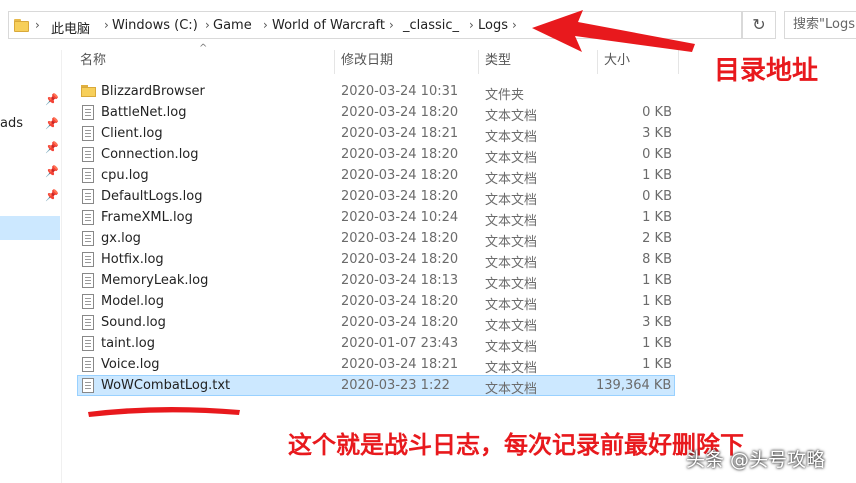  I want to click on annotation-combat-log-note: 这个就是战斗日志，每次记录前最好删除下, so click(516, 445).